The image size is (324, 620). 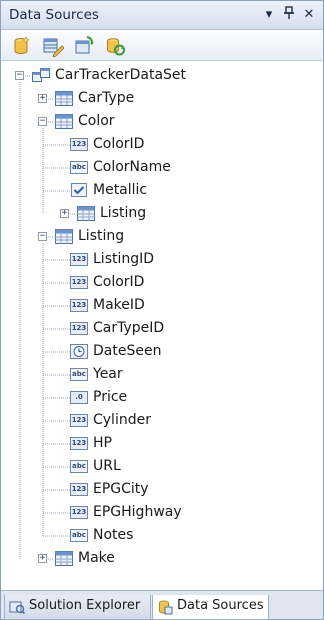 What do you see at coordinates (121, 75) in the screenshot?
I see `tree-item-label: CarTrackerDataSet` at bounding box center [121, 75].